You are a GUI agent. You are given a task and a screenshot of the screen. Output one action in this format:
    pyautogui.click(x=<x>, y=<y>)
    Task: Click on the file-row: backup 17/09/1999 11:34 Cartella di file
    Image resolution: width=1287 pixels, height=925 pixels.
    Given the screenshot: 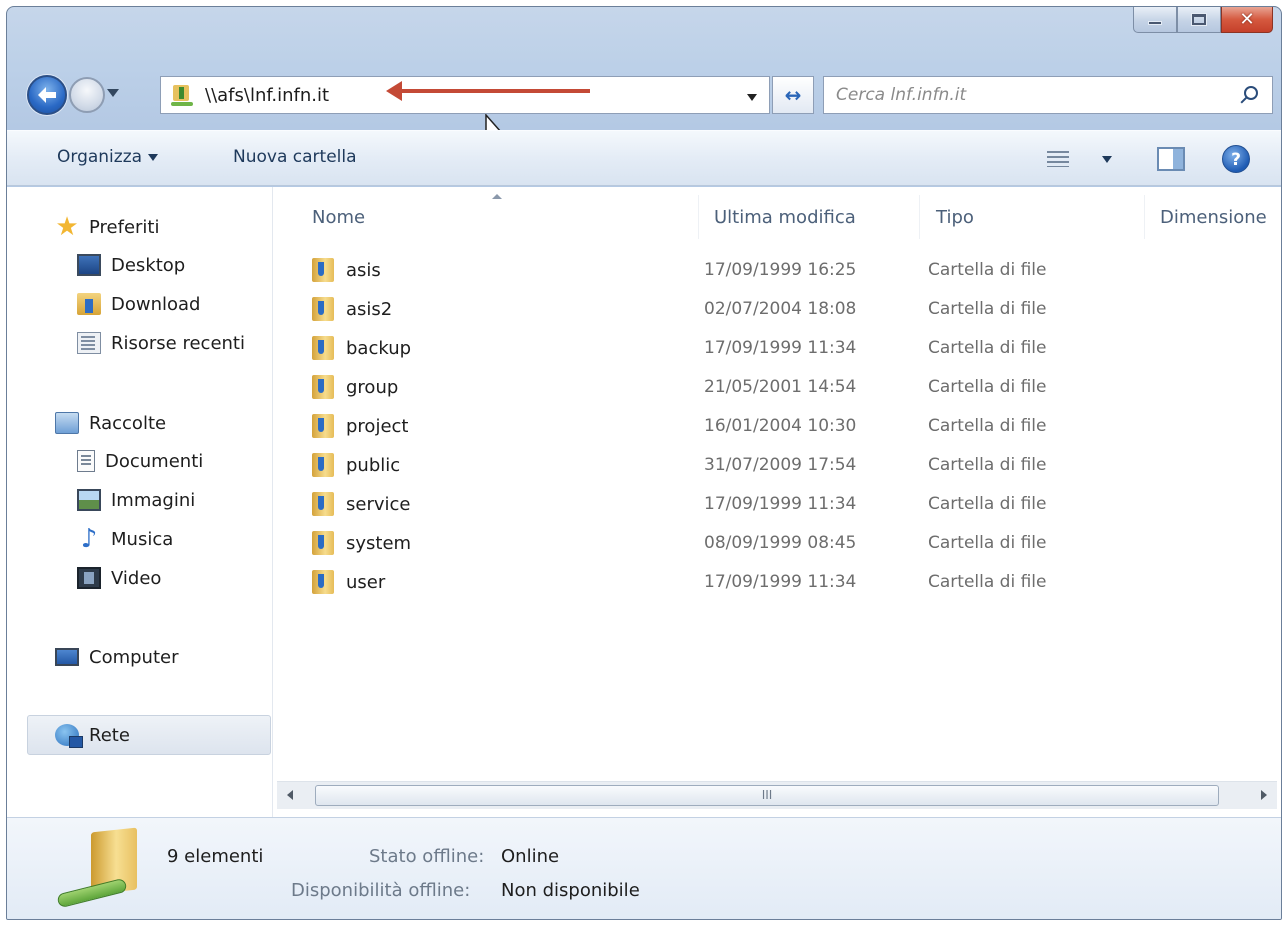 What is the action you would take?
    pyautogui.click(x=784, y=348)
    